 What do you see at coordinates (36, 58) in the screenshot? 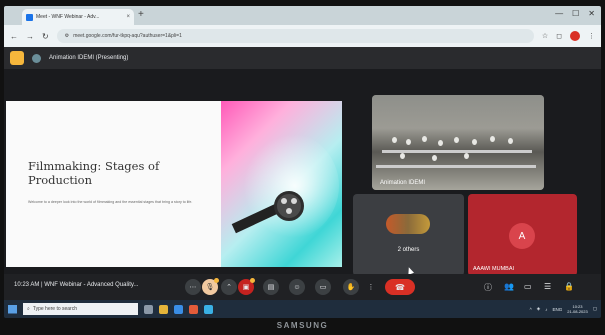
I see `presenter-avatar` at bounding box center [36, 58].